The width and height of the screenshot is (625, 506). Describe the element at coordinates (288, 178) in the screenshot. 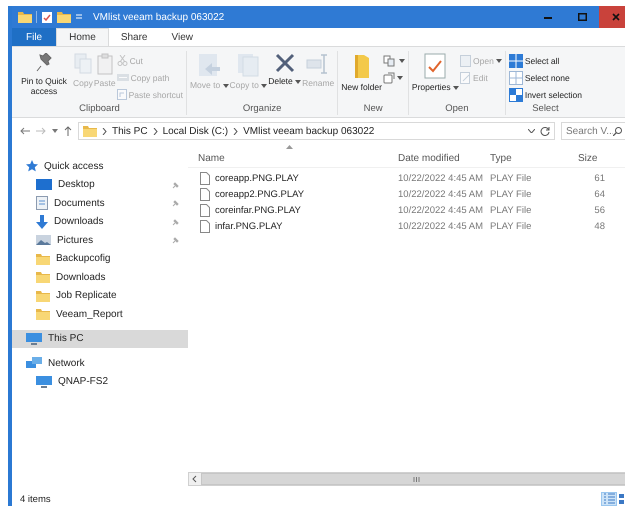

I see `file-name: coreapp.PNG.PLAY` at that location.